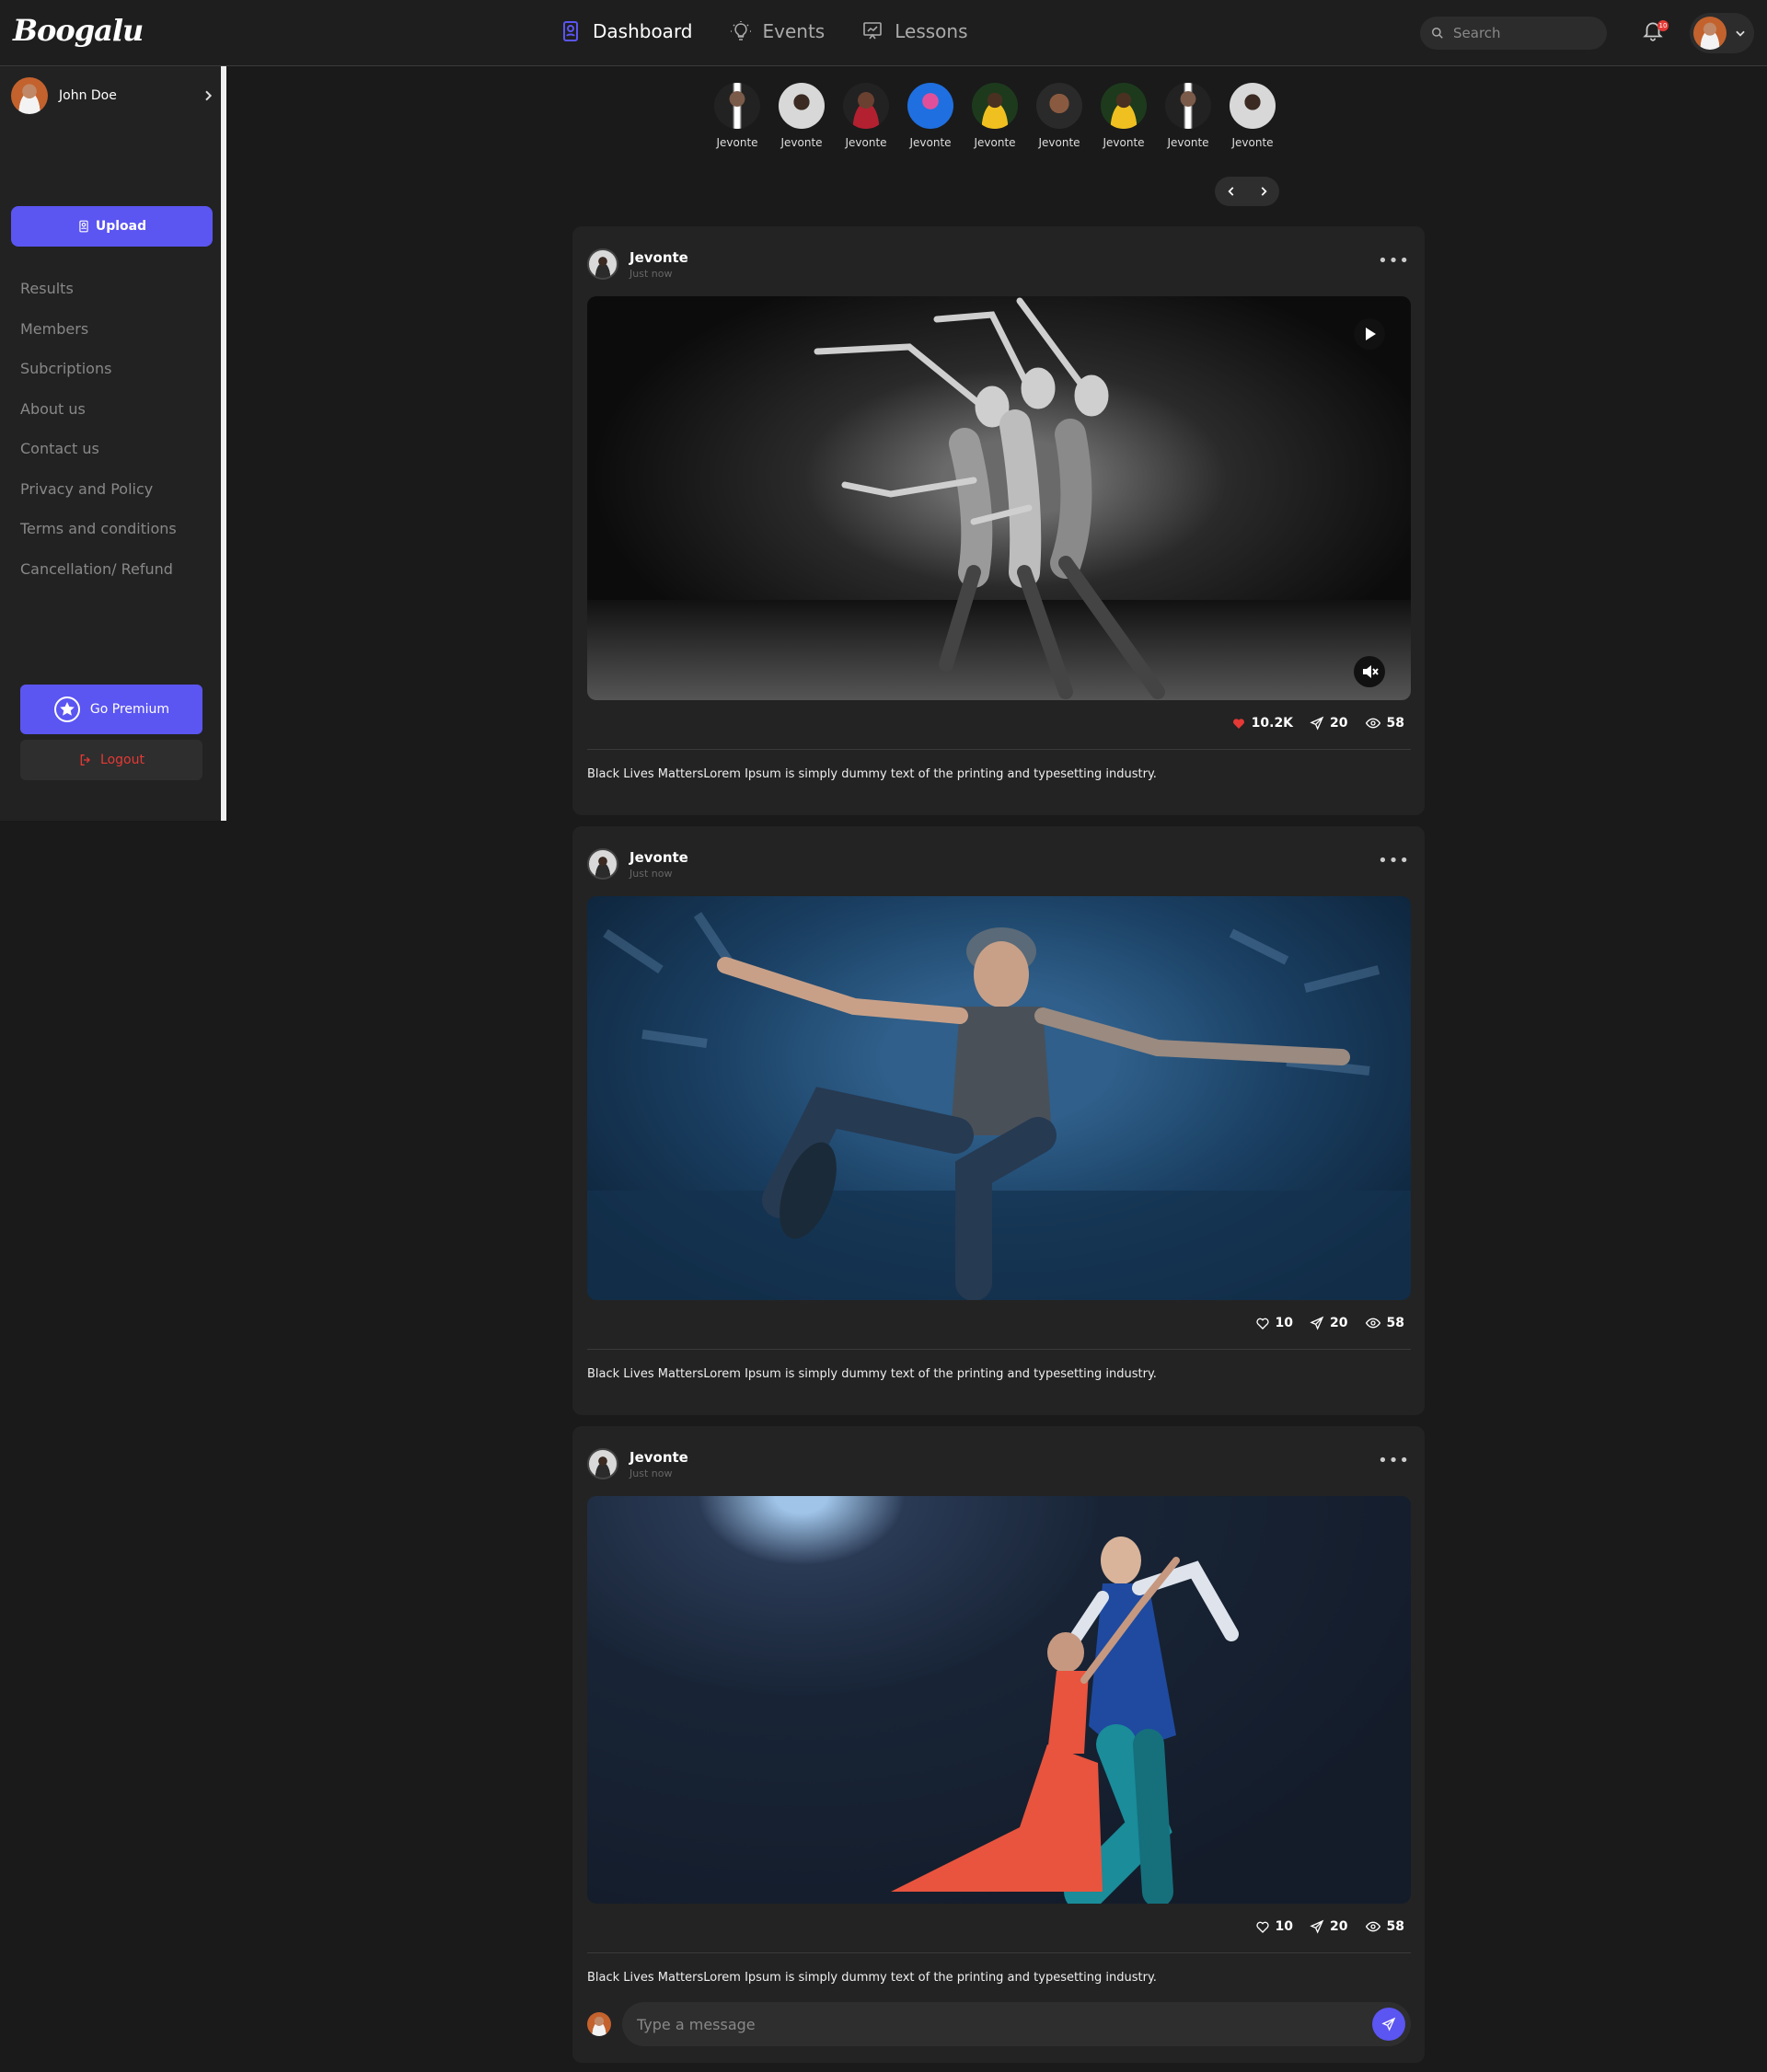 This screenshot has height=2072, width=1767. What do you see at coordinates (1369, 334) in the screenshot?
I see `play-button` at bounding box center [1369, 334].